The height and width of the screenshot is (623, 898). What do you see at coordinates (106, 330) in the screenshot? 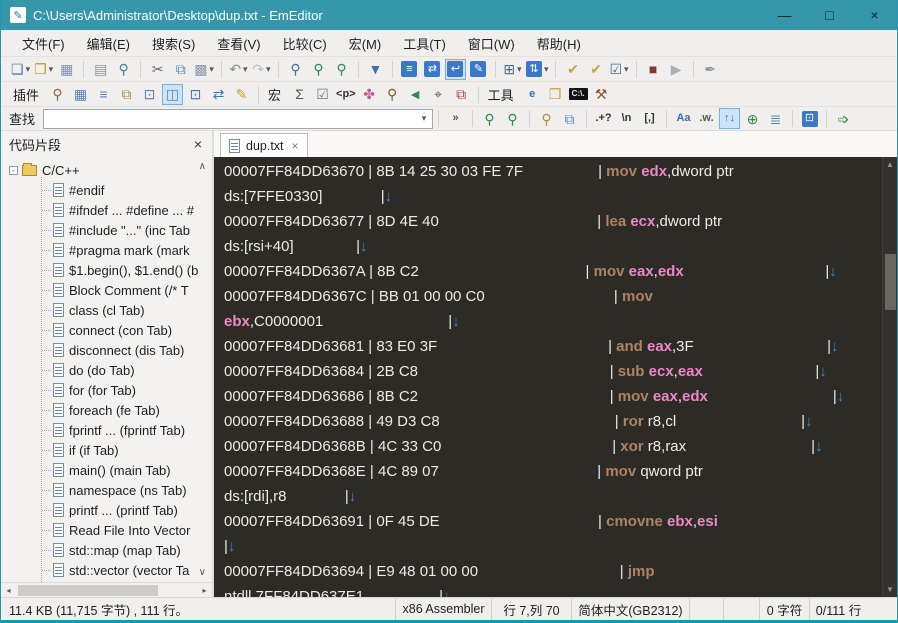
I see `snippet-item-7: connect (con Tab)` at bounding box center [106, 330].